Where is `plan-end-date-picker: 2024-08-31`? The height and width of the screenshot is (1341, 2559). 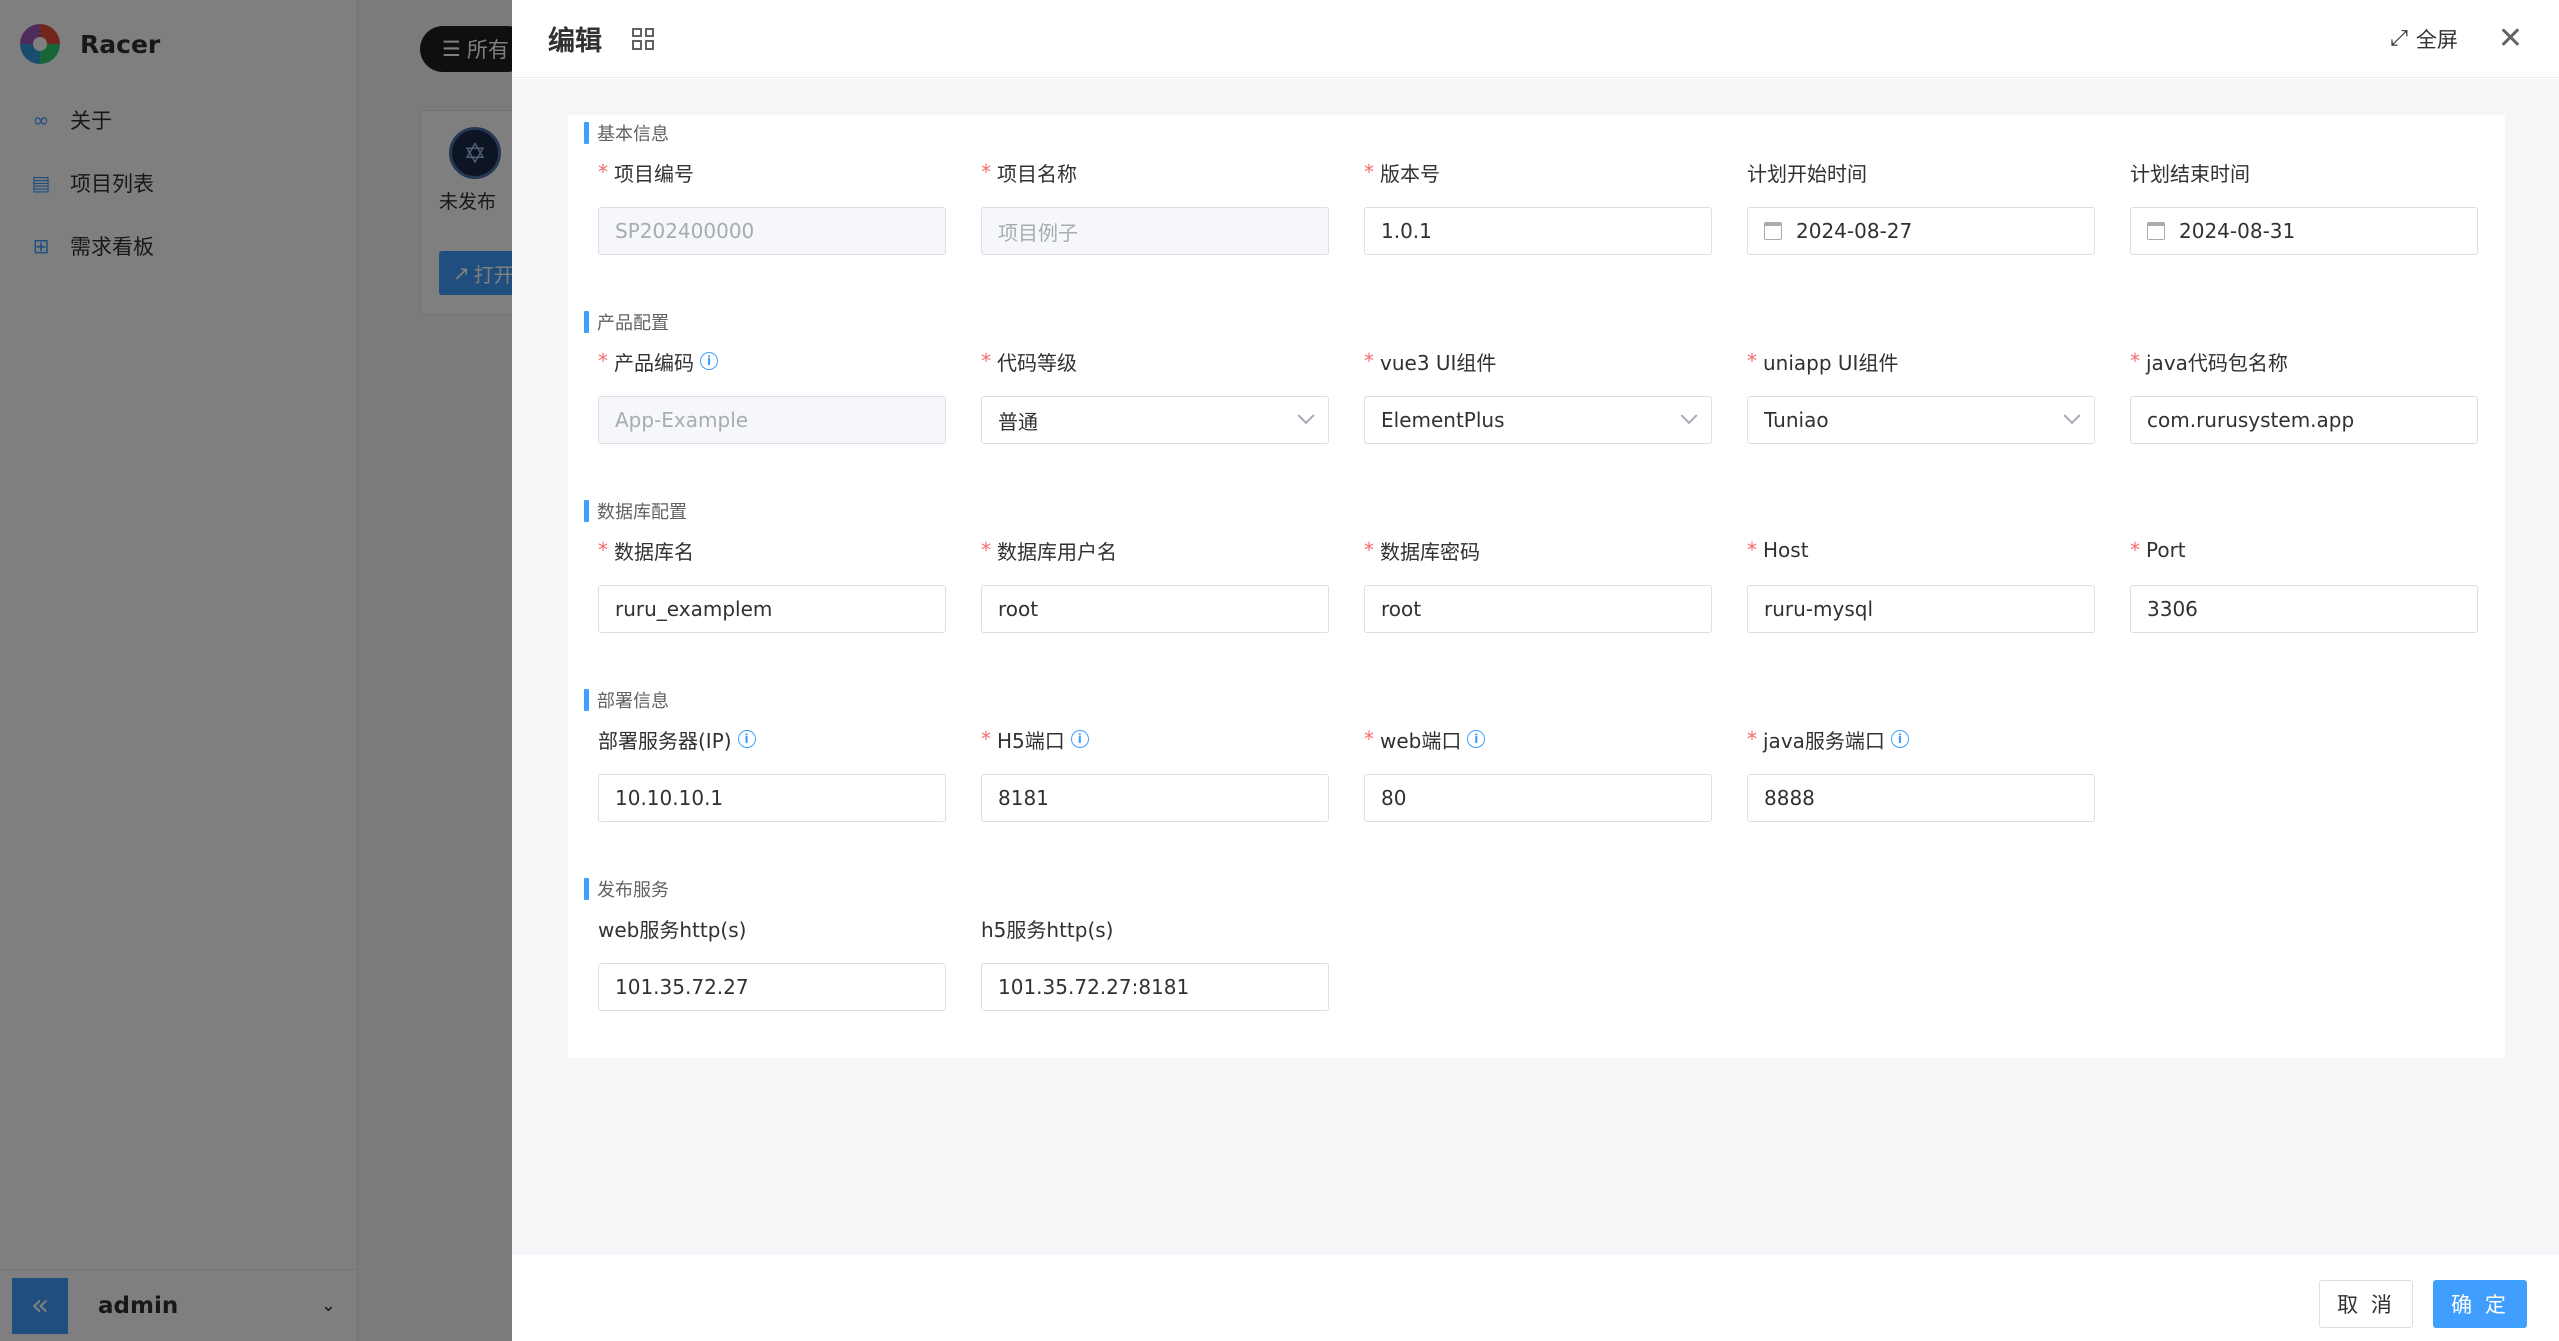 plan-end-date-picker: 2024-08-31 is located at coordinates (2304, 231).